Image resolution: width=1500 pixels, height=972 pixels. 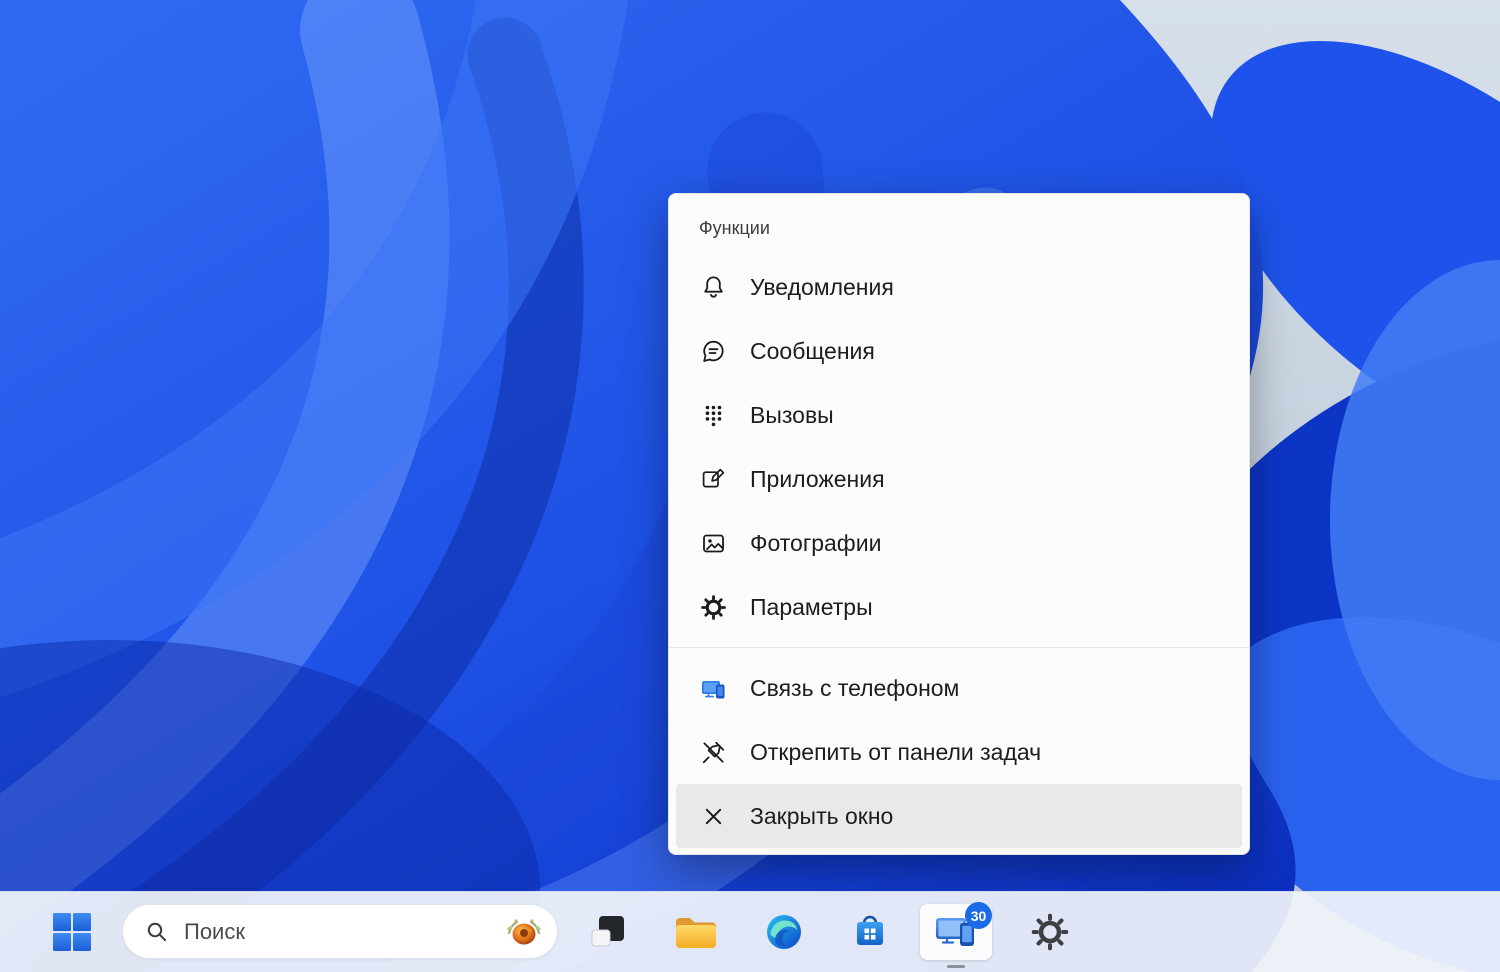 I want to click on menu-item-phone-link: Связь с телефоном, so click(x=959, y=688).